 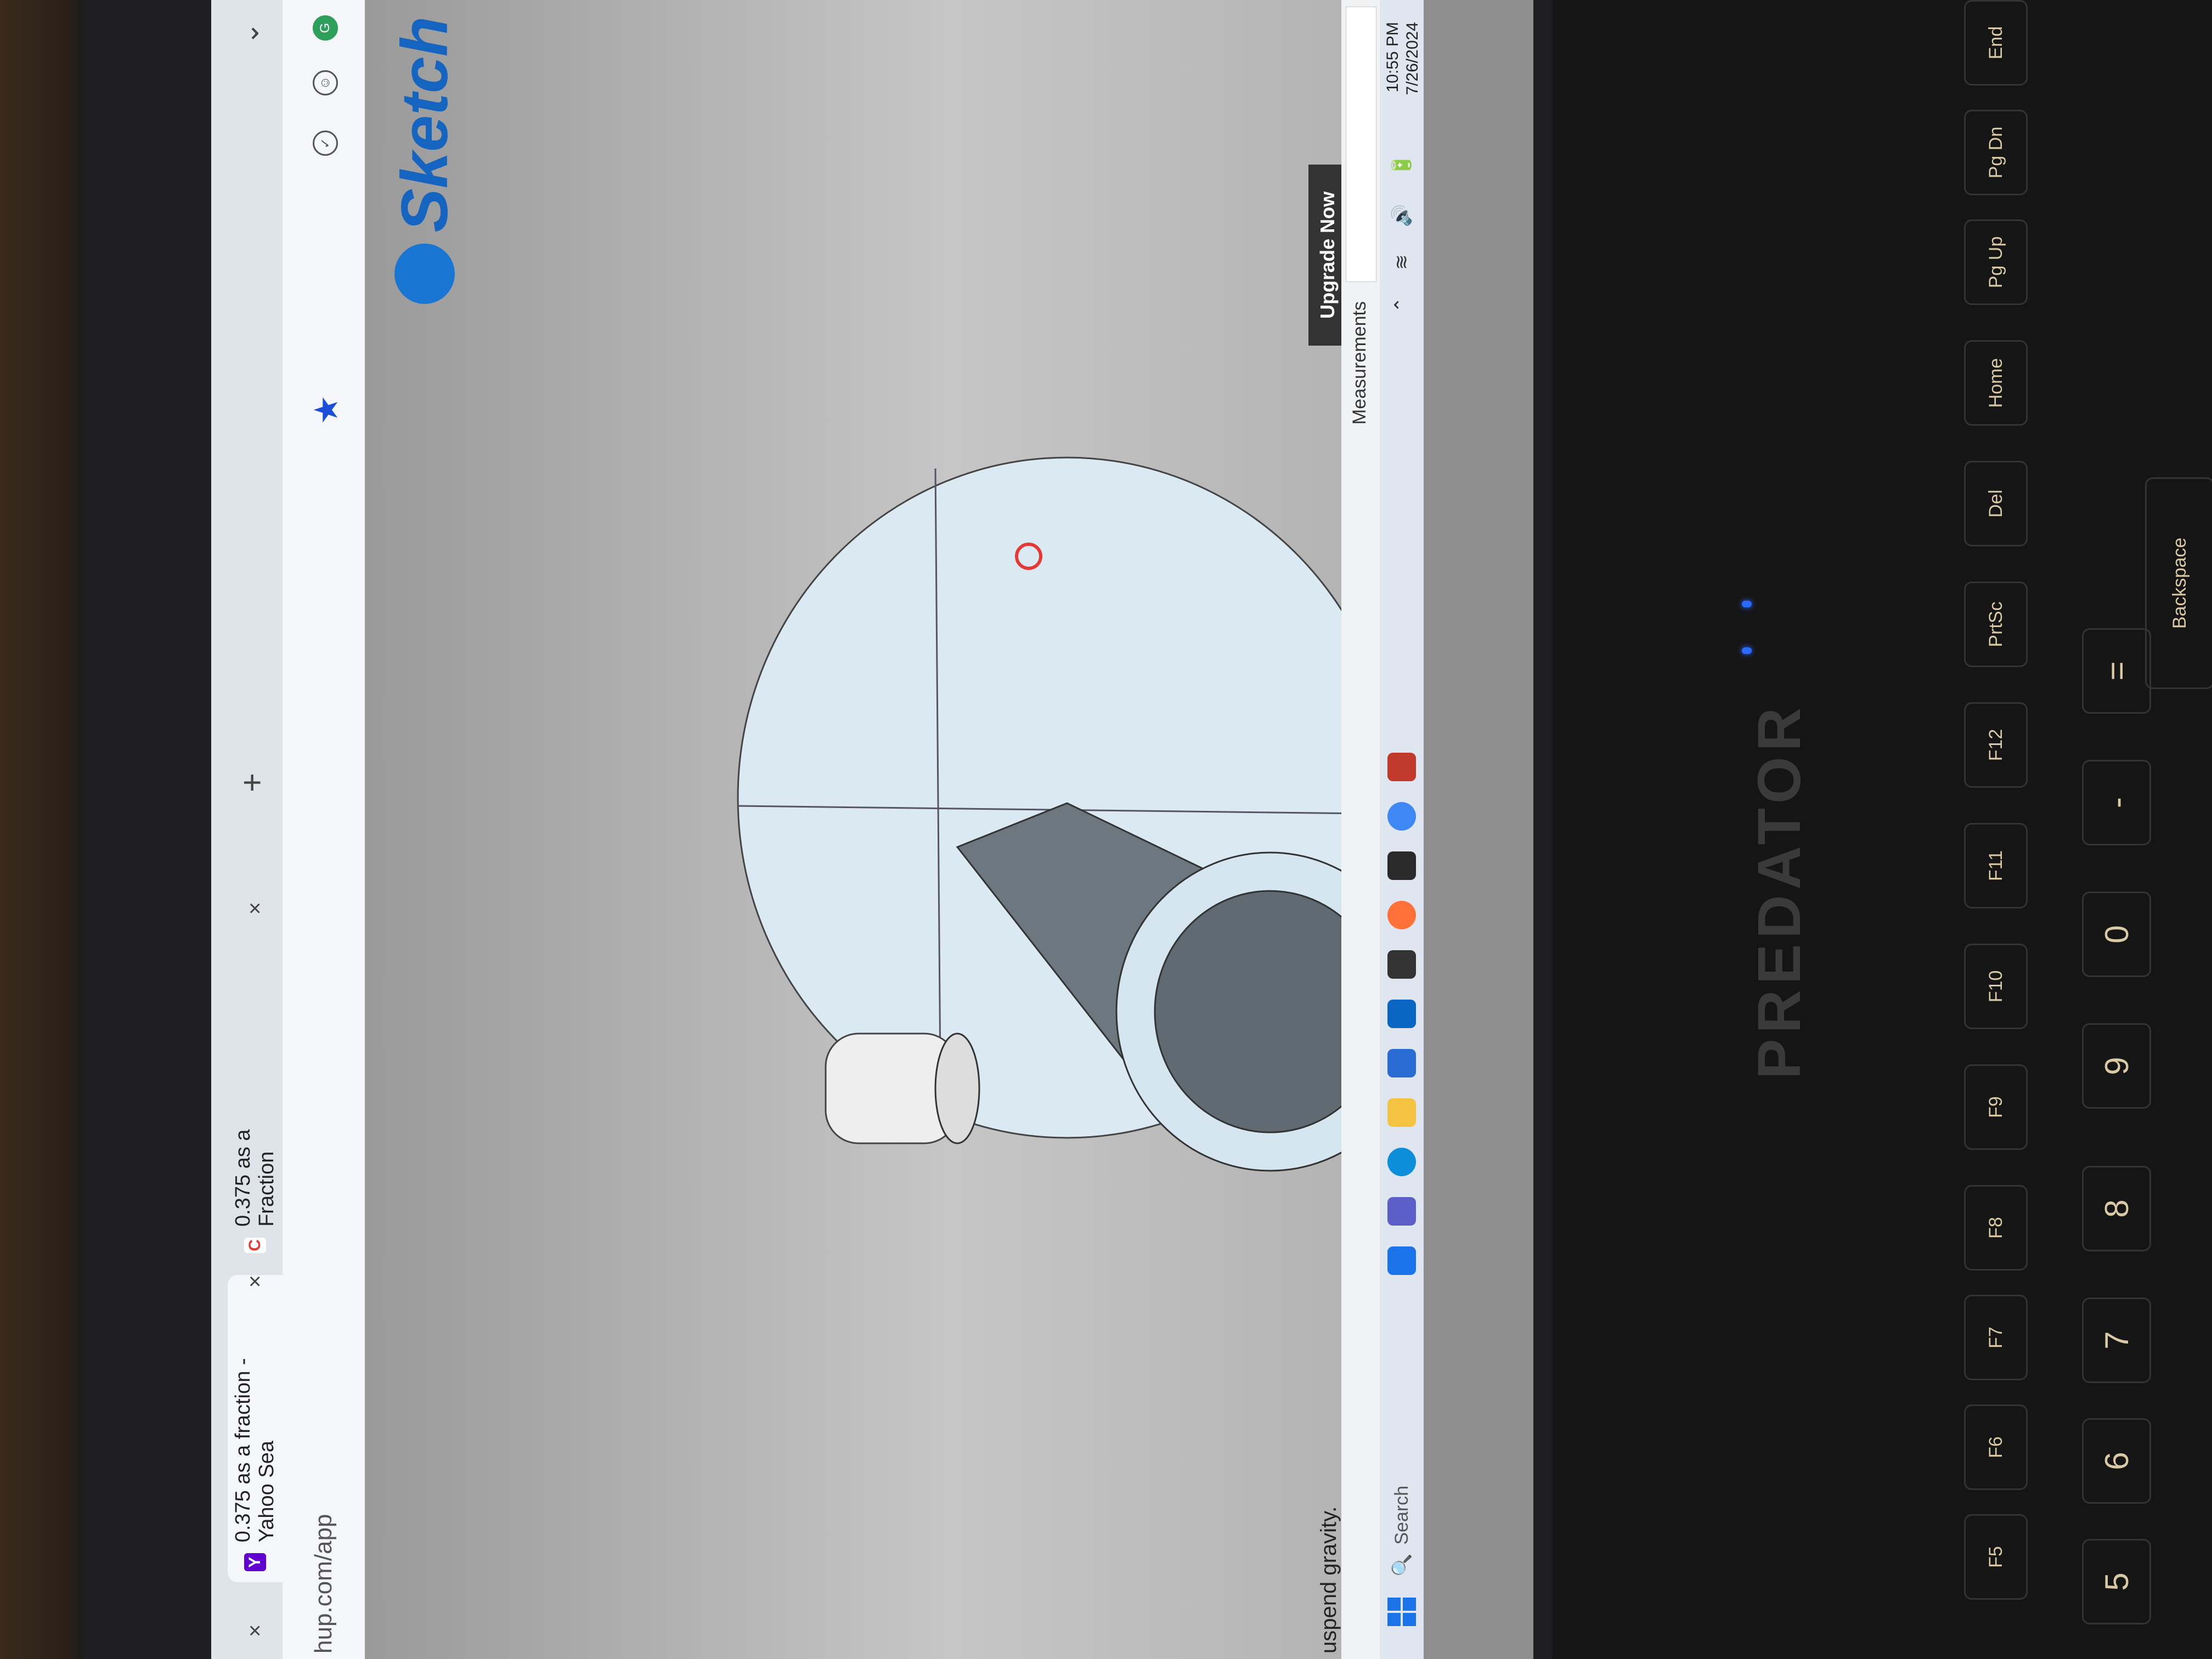 What do you see at coordinates (326, 410) in the screenshot?
I see `bookmark-star-icon: ★` at bounding box center [326, 410].